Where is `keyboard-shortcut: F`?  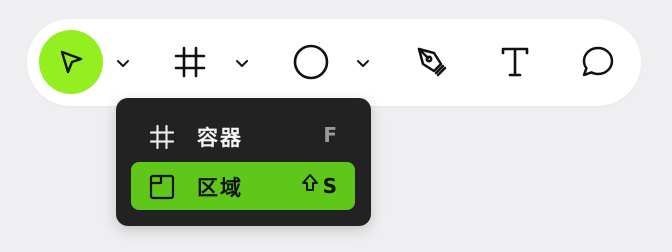 keyboard-shortcut: F is located at coordinates (330, 135).